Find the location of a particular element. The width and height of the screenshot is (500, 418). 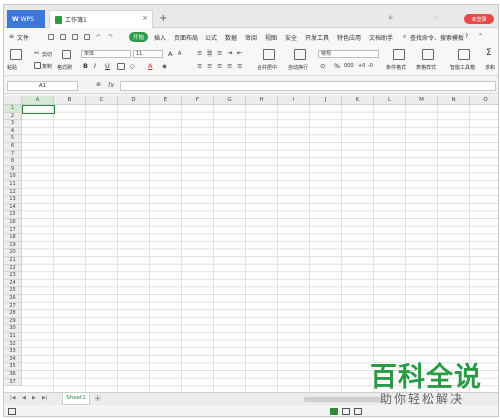

row-header: 30 is located at coordinates (13, 329).